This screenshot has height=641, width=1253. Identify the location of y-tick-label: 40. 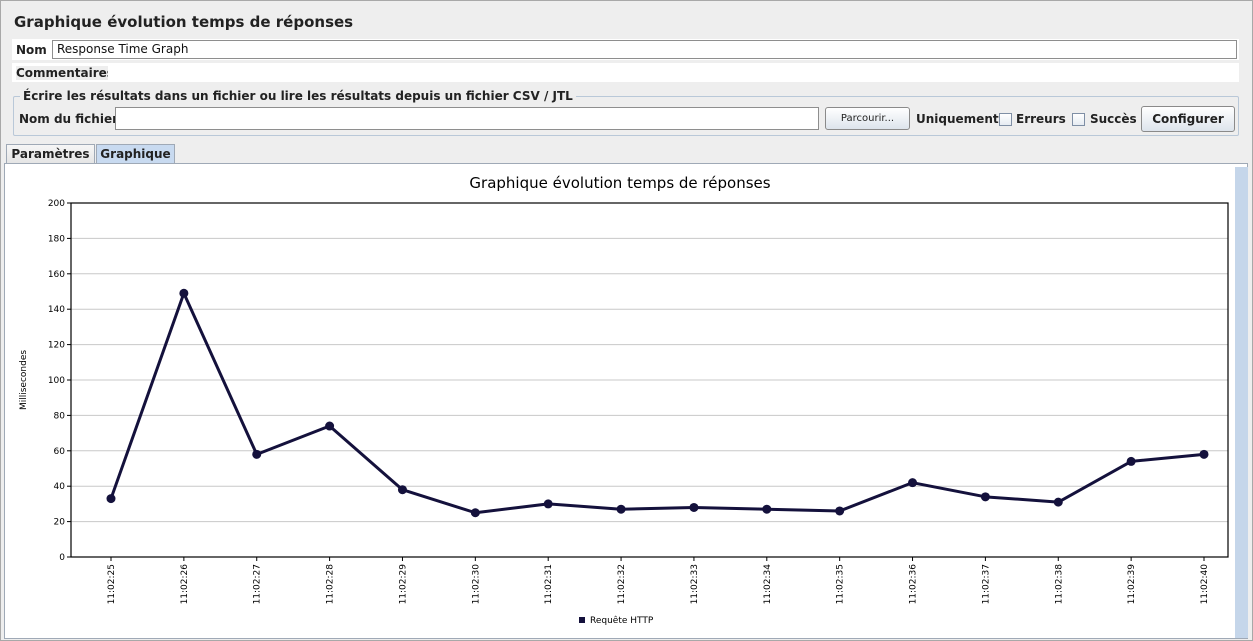
(60, 487).